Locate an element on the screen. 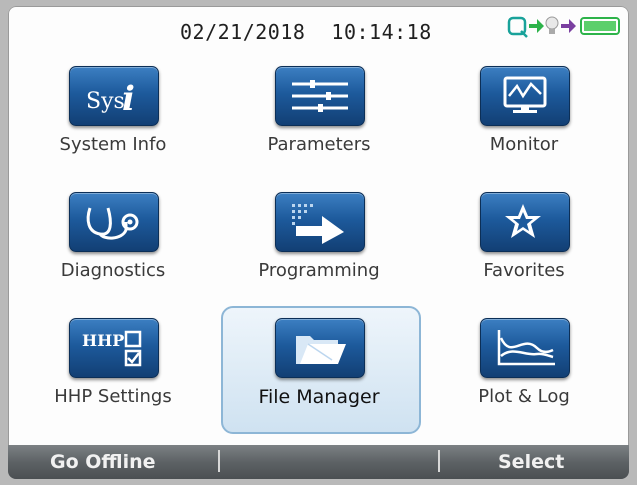 This screenshot has height=485, width=637. hhp-settings-icon: HHP is located at coordinates (112, 348).